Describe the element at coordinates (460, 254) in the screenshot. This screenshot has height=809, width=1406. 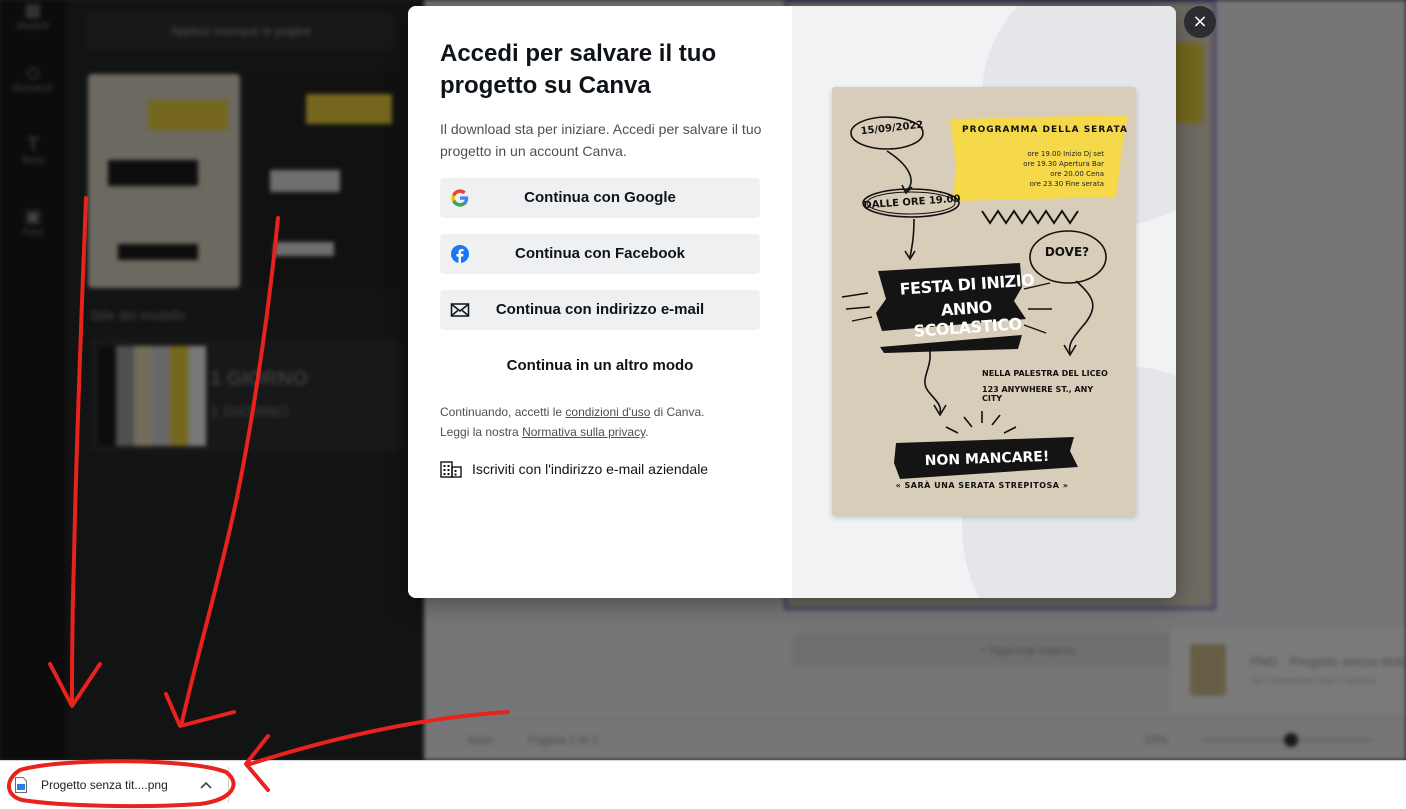
I see `facebook-icon` at that location.